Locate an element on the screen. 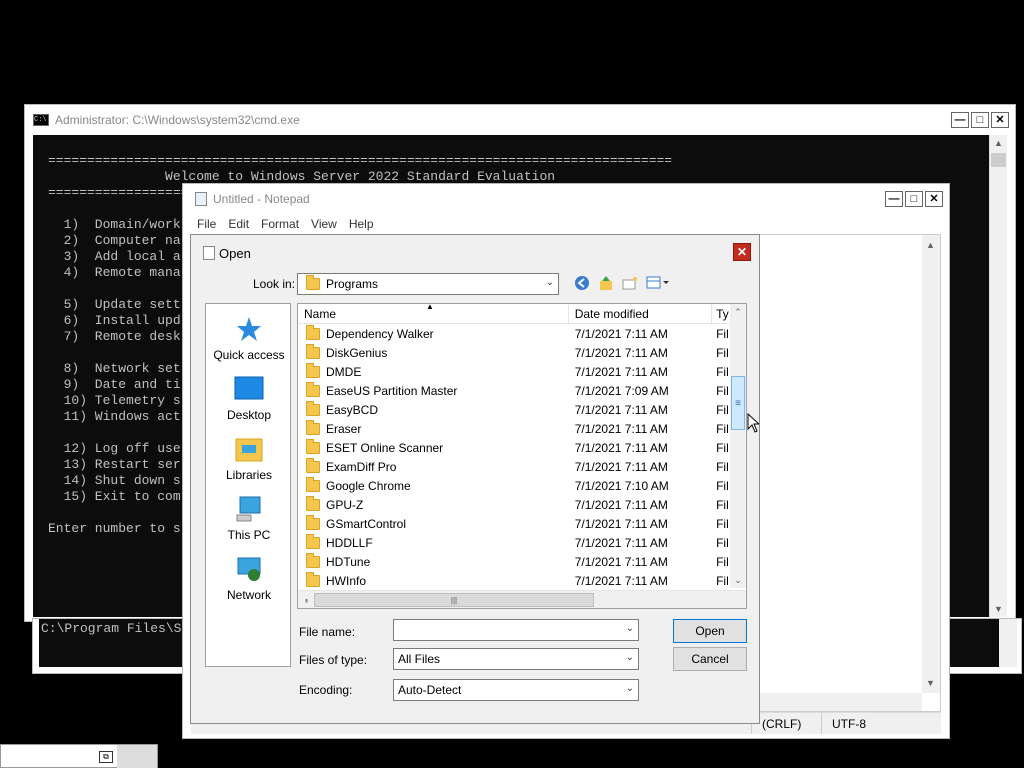  file-name: EasyBCD is located at coordinates (352, 409).